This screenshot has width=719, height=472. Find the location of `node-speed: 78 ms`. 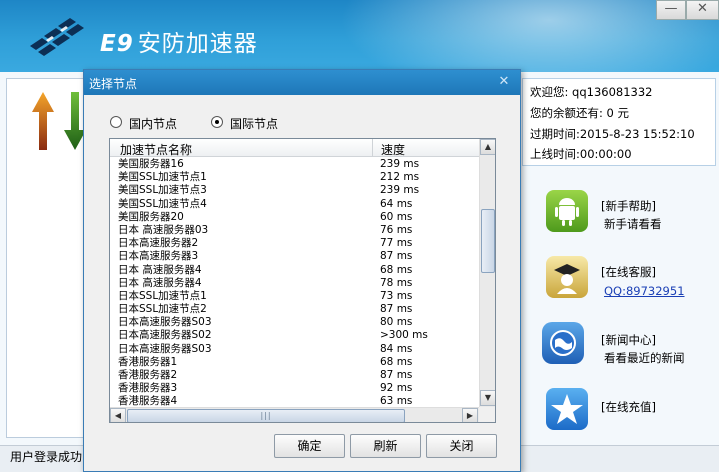

node-speed: 78 ms is located at coordinates (396, 282).